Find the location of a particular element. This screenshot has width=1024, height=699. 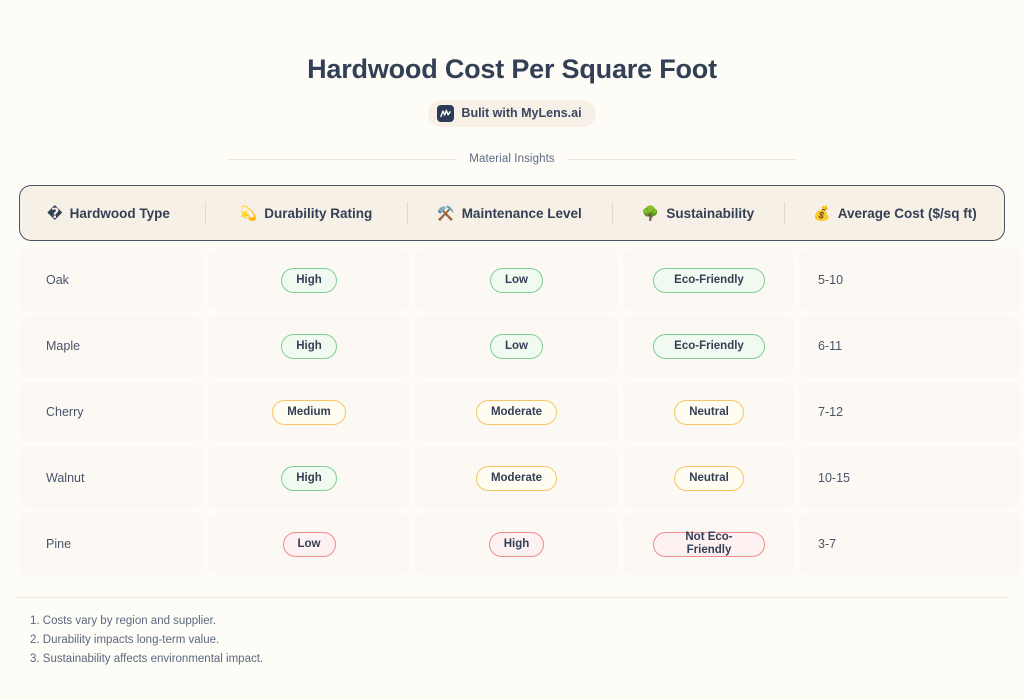

cell-average-cost: 3-7 is located at coordinates (910, 544).